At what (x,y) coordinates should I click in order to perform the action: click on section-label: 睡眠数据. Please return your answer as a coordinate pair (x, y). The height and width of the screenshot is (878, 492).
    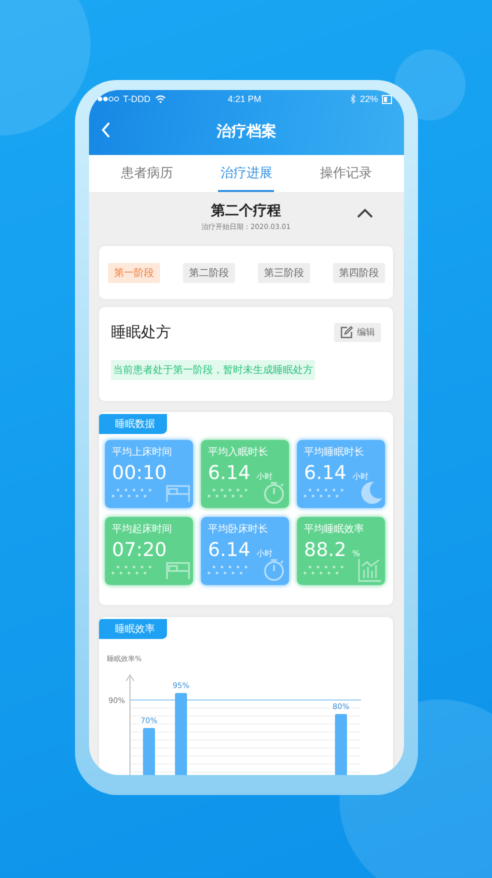
    Looking at the image, I should click on (133, 424).